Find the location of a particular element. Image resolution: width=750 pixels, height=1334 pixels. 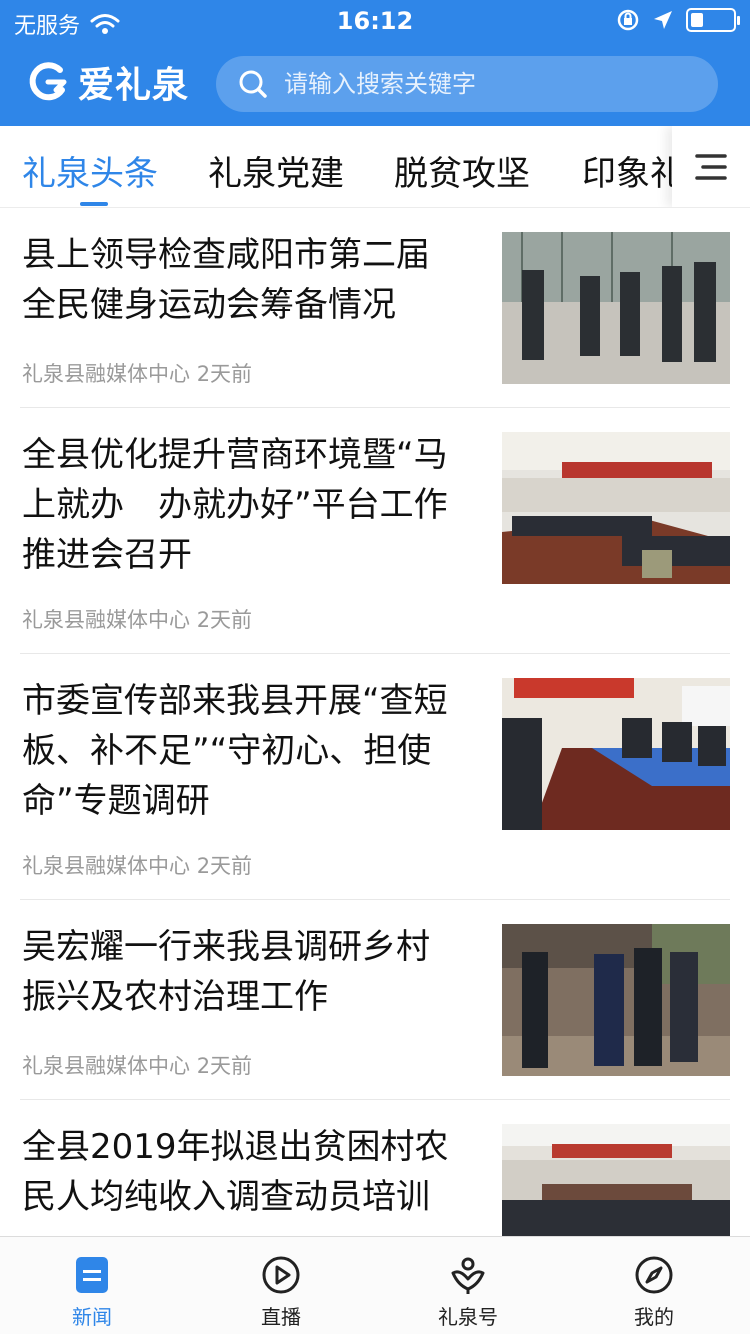

search-input is located at coordinates (484, 84).